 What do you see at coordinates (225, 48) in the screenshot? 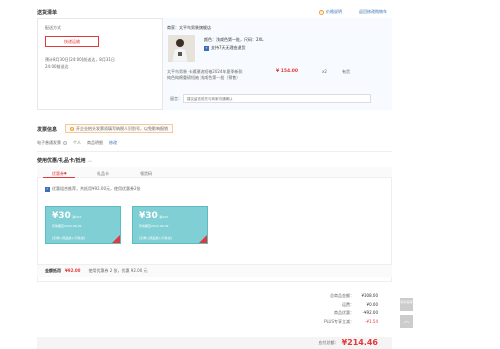
I see `product-service: 7 支持7天无理由退货` at bounding box center [225, 48].